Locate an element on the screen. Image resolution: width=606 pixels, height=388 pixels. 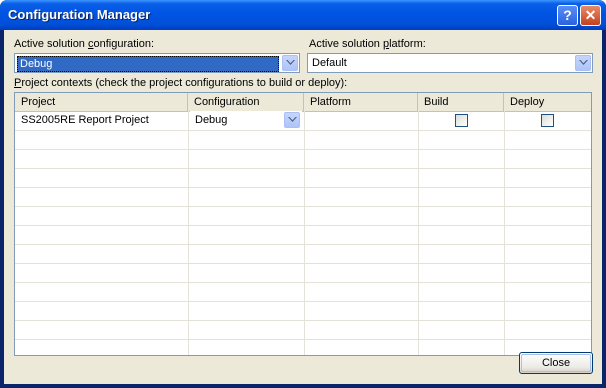
help-button: ? is located at coordinates (567, 15).